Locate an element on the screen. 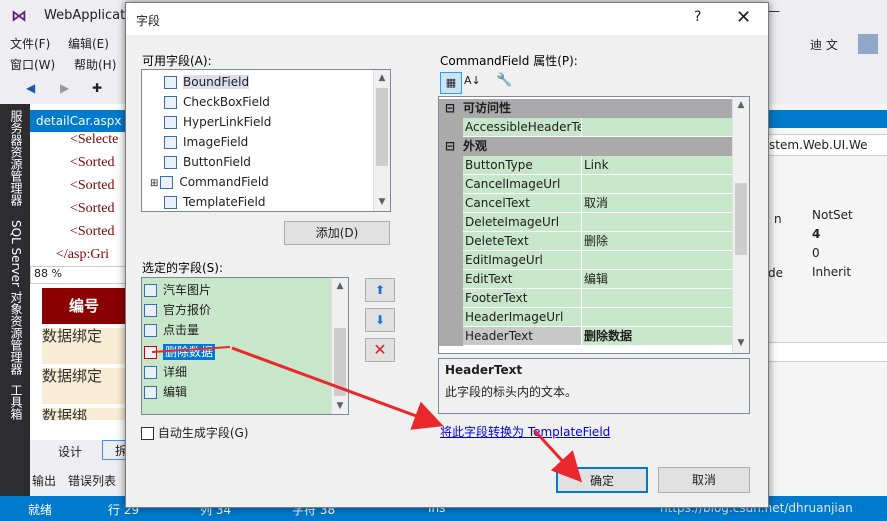  category-row: ⊟ 可访问性 is located at coordinates (586, 108).